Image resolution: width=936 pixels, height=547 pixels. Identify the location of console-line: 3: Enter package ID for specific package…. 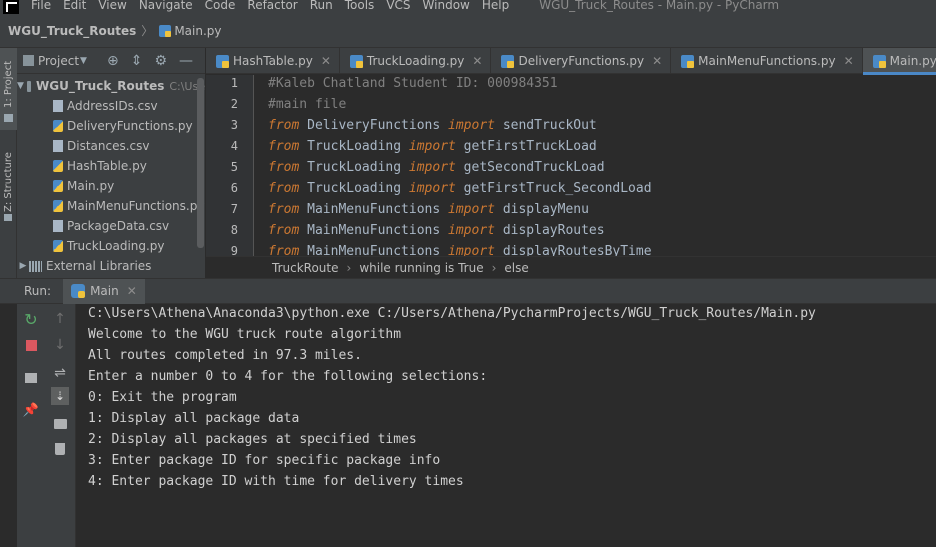
(264, 460).